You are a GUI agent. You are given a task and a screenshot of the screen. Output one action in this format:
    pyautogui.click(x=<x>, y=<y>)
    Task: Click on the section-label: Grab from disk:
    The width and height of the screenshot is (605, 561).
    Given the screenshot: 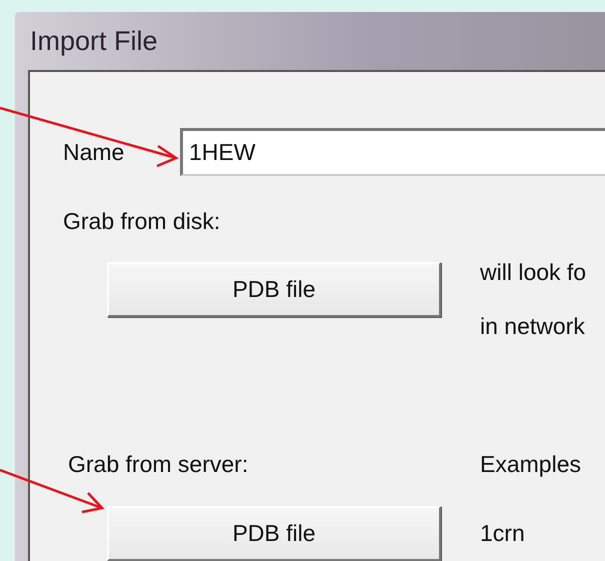 What is the action you would take?
    pyautogui.click(x=141, y=221)
    